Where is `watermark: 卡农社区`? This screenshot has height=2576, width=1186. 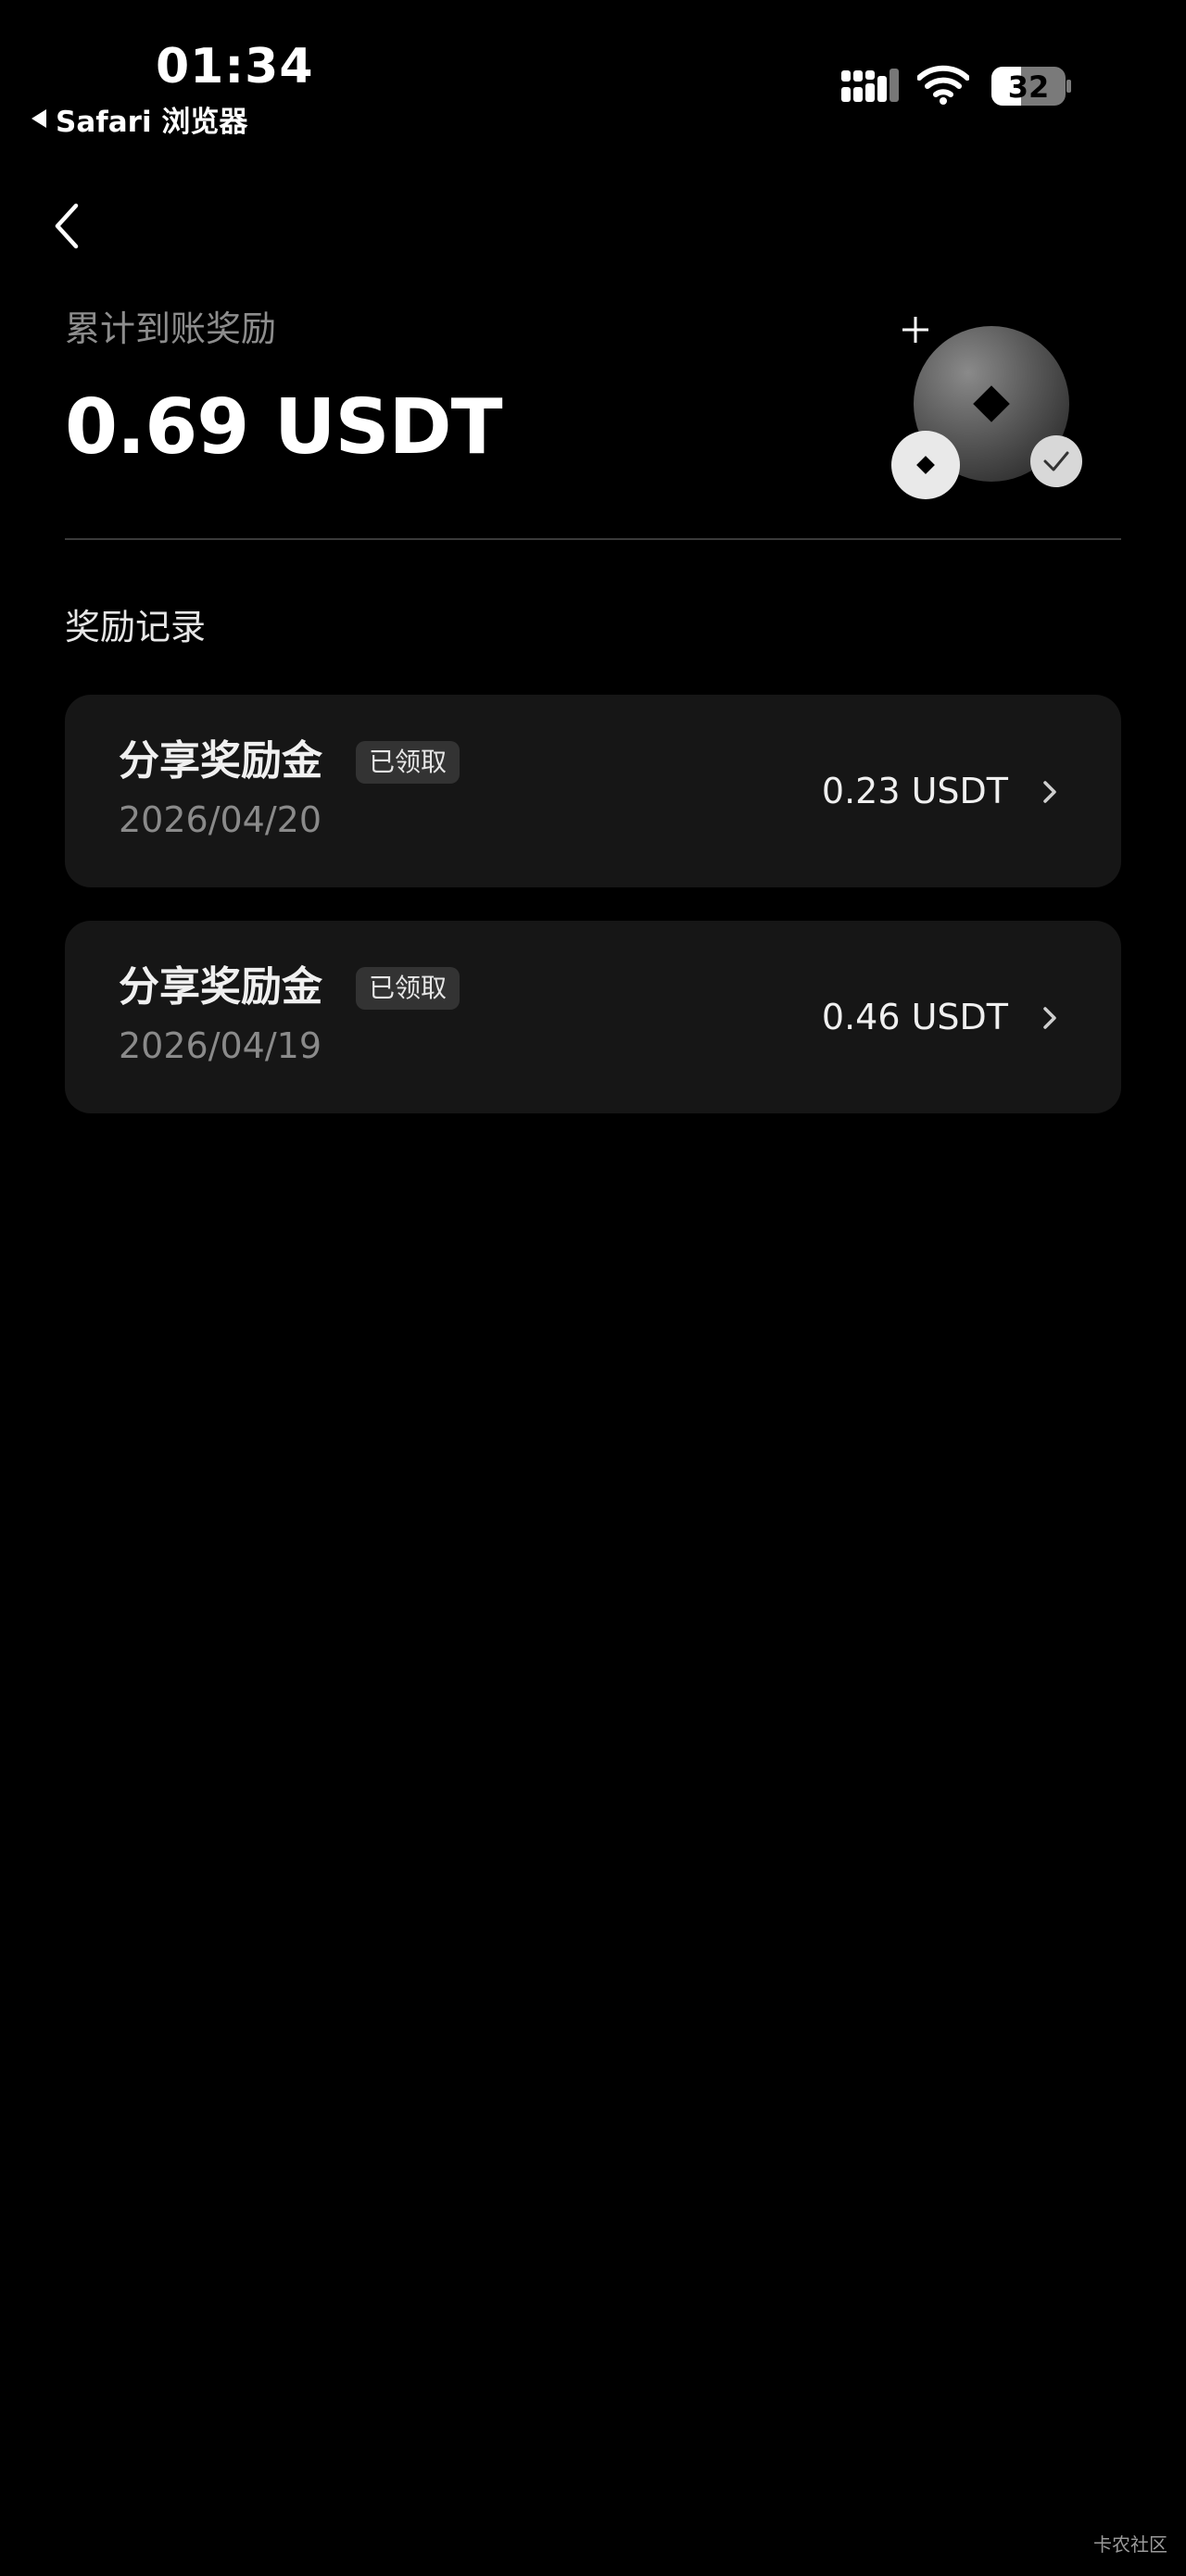 watermark: 卡农社区 is located at coordinates (1130, 2544).